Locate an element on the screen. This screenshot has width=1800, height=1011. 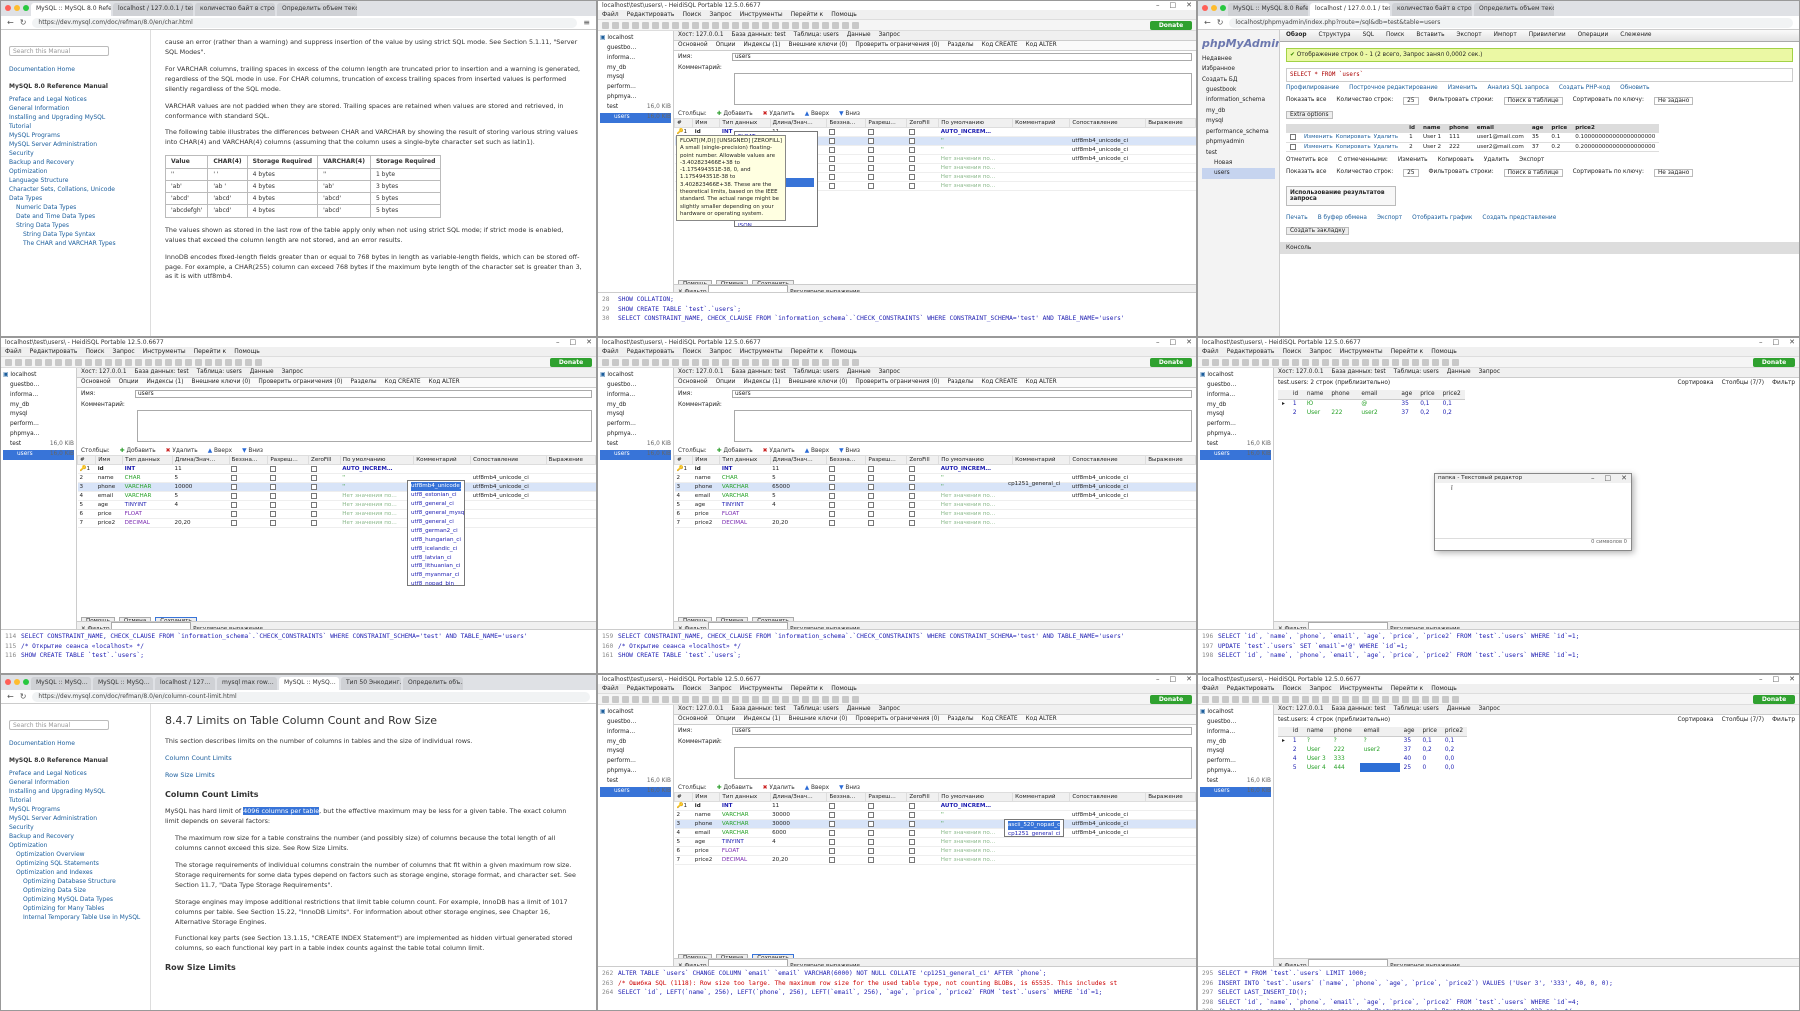
editor-subtab: Опции is located at coordinates (726, 45).